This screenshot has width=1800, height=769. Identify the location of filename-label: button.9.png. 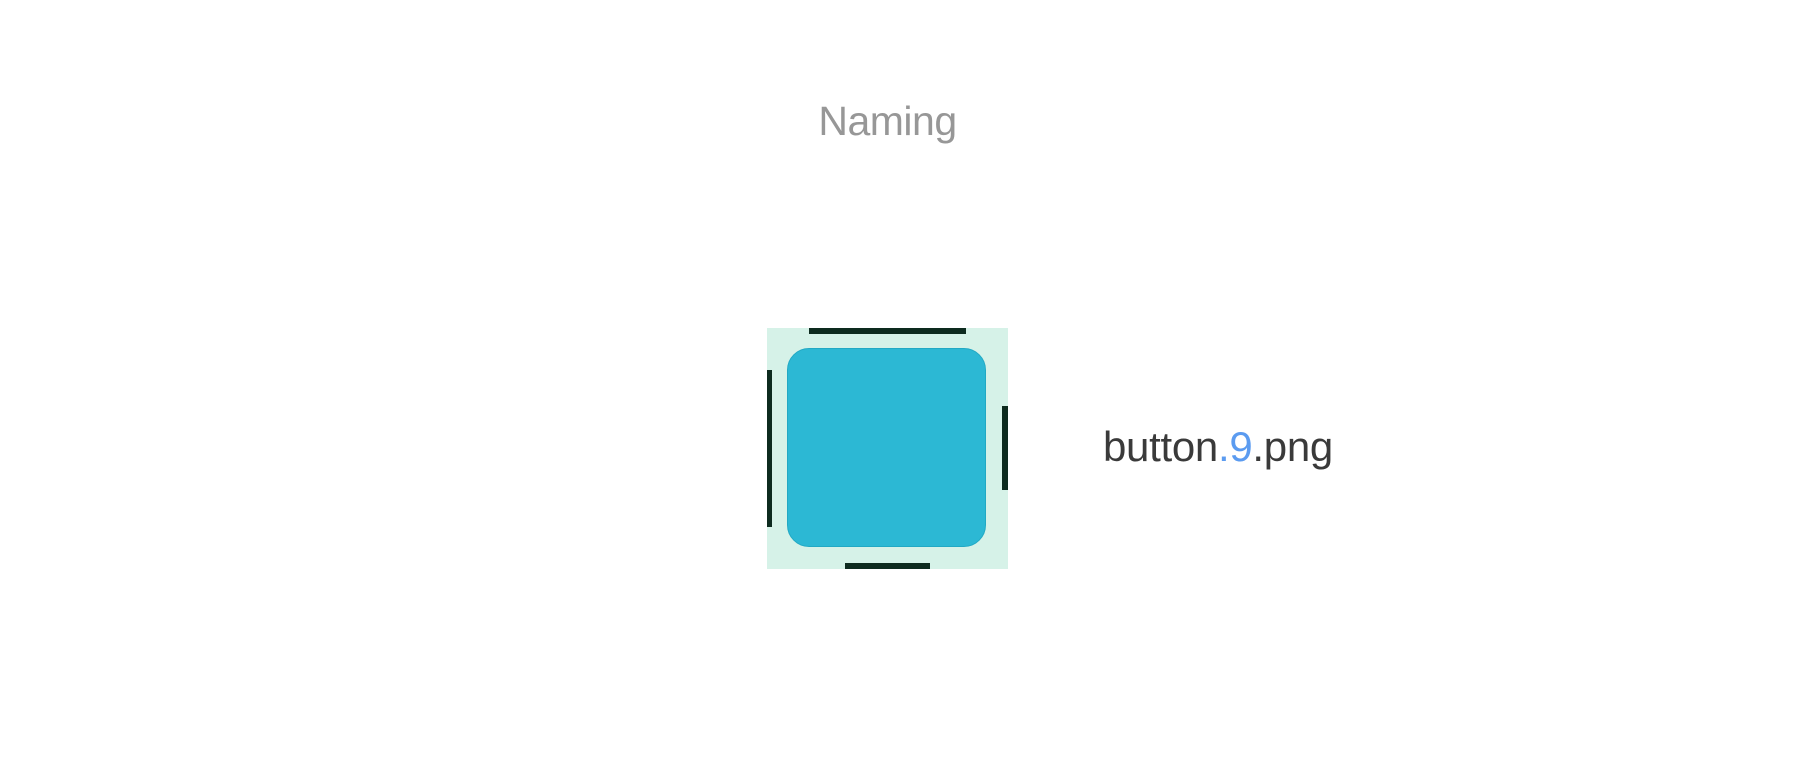
(1218, 447).